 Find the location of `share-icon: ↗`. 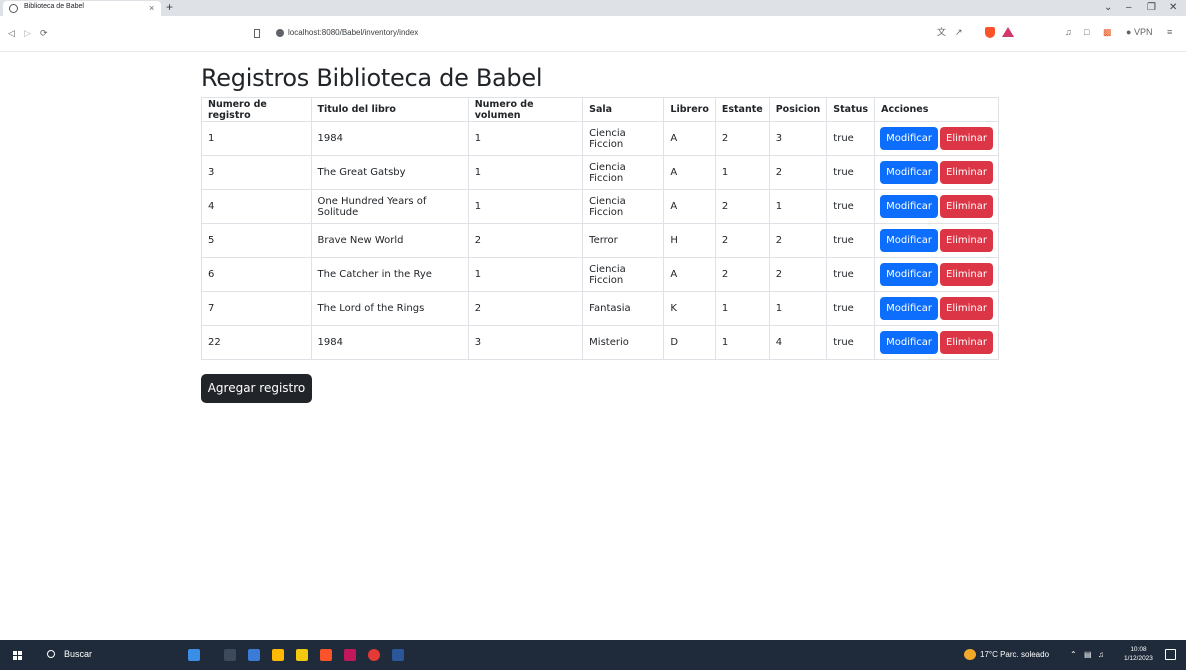

share-icon: ↗ is located at coordinates (959, 32).